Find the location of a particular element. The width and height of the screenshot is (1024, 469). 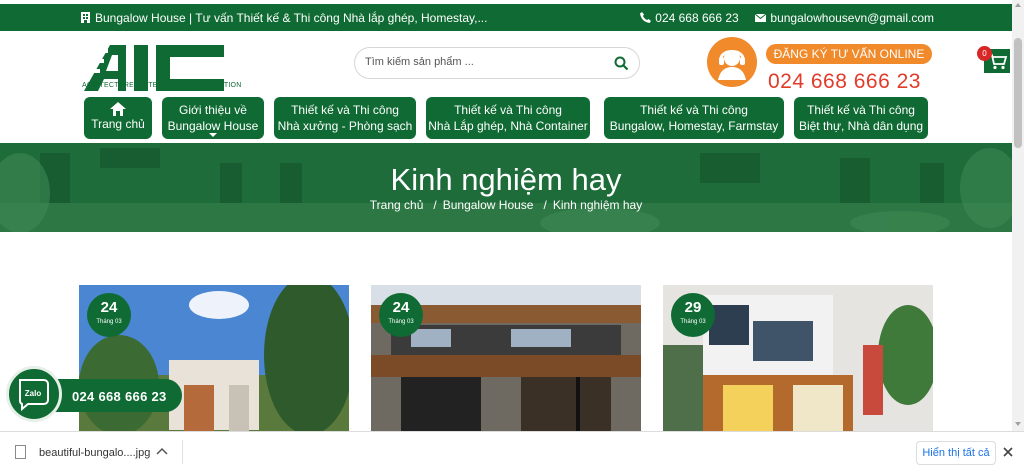

file-icon is located at coordinates (20, 452).